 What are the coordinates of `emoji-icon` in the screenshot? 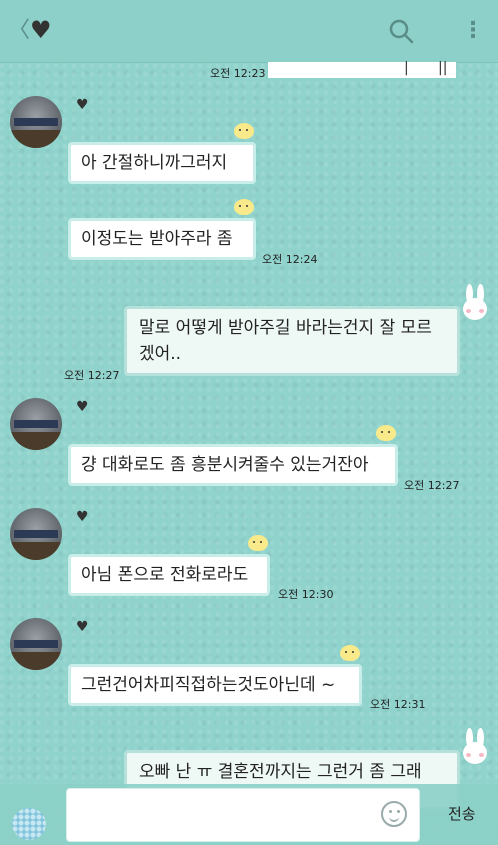 It's located at (394, 814).